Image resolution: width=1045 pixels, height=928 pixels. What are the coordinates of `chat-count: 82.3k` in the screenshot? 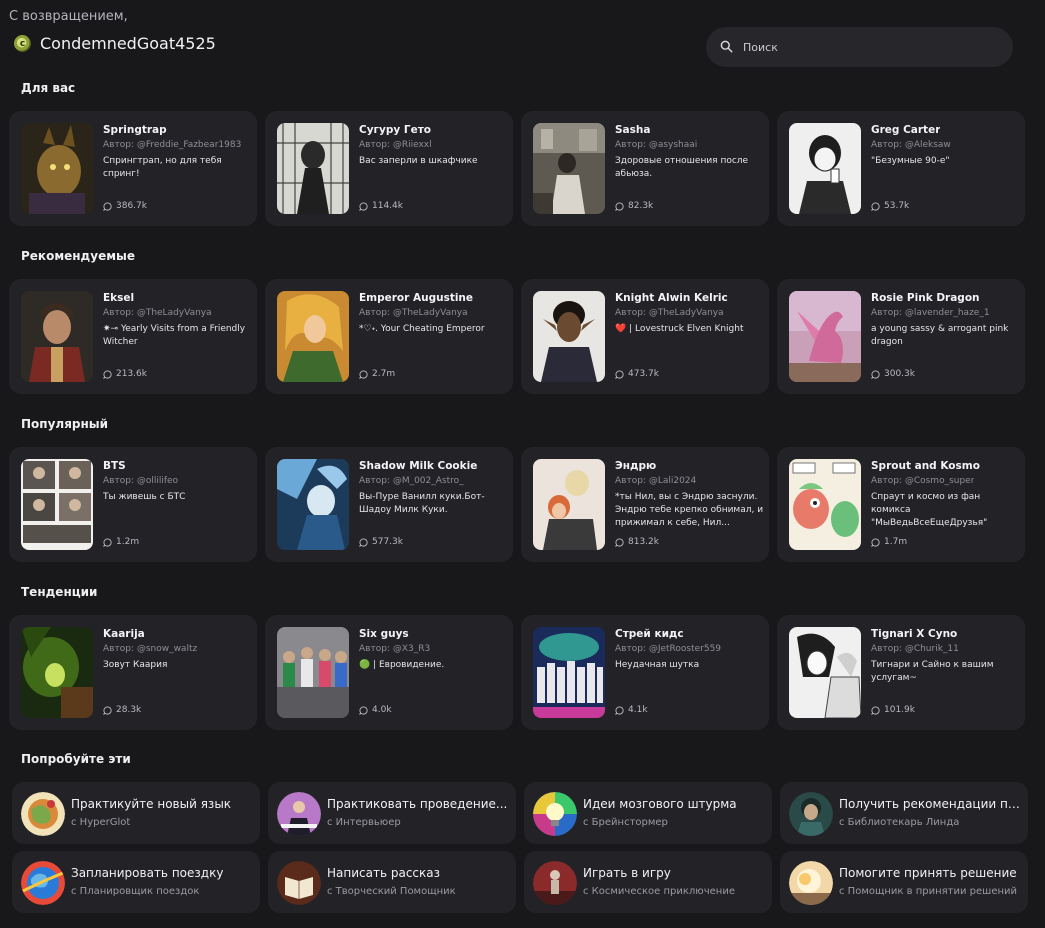 It's located at (634, 206).